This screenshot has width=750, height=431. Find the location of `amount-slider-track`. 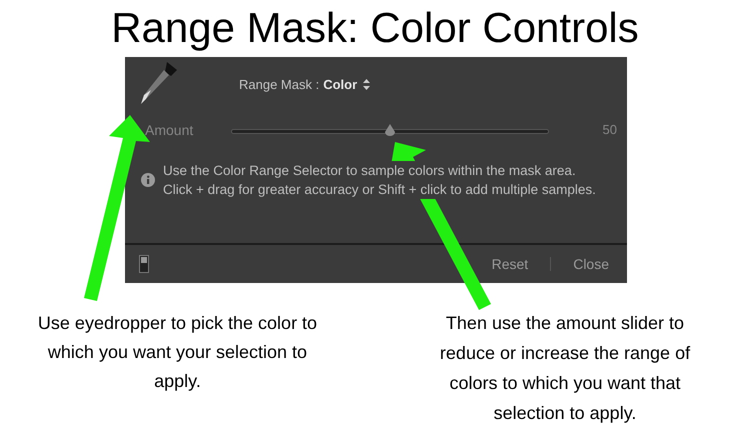

amount-slider-track is located at coordinates (390, 130).